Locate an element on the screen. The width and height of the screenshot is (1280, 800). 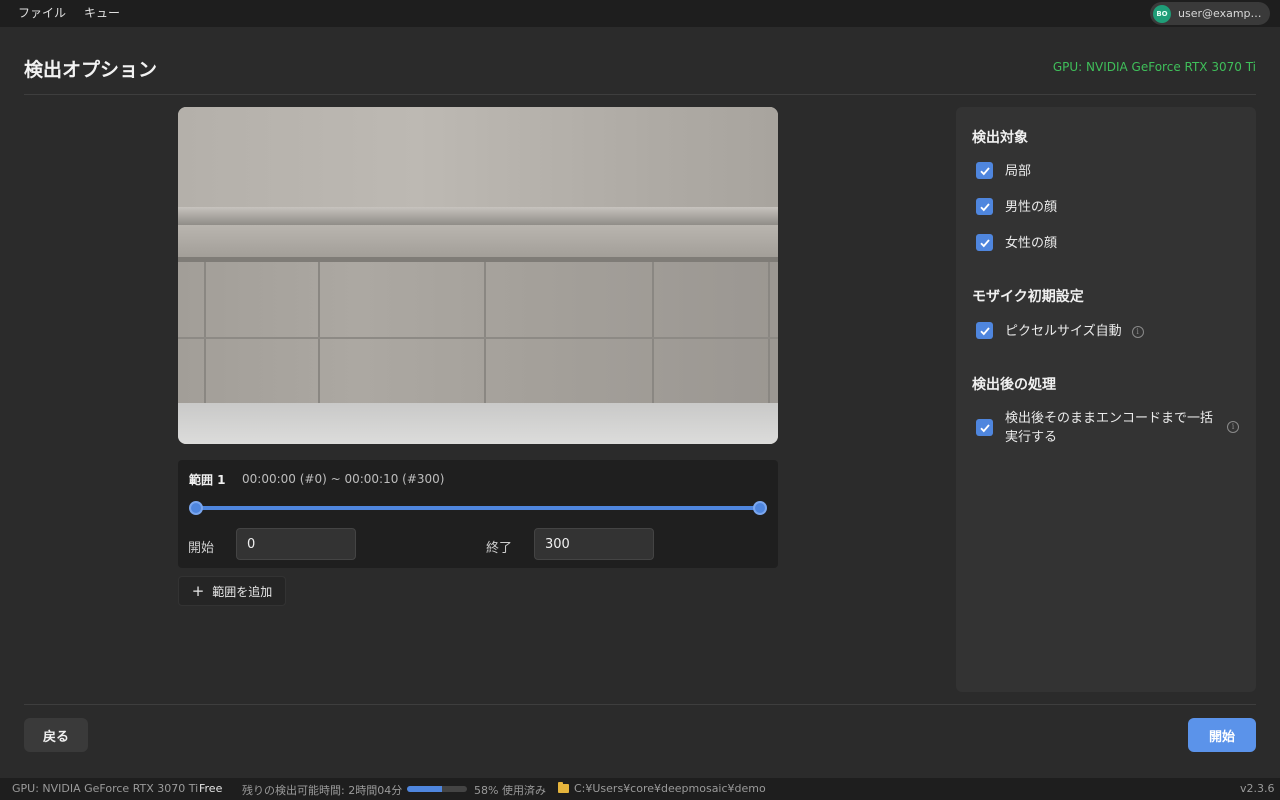
mosaic-settings-title: モザイク初期設定 is located at coordinates (1028, 297).